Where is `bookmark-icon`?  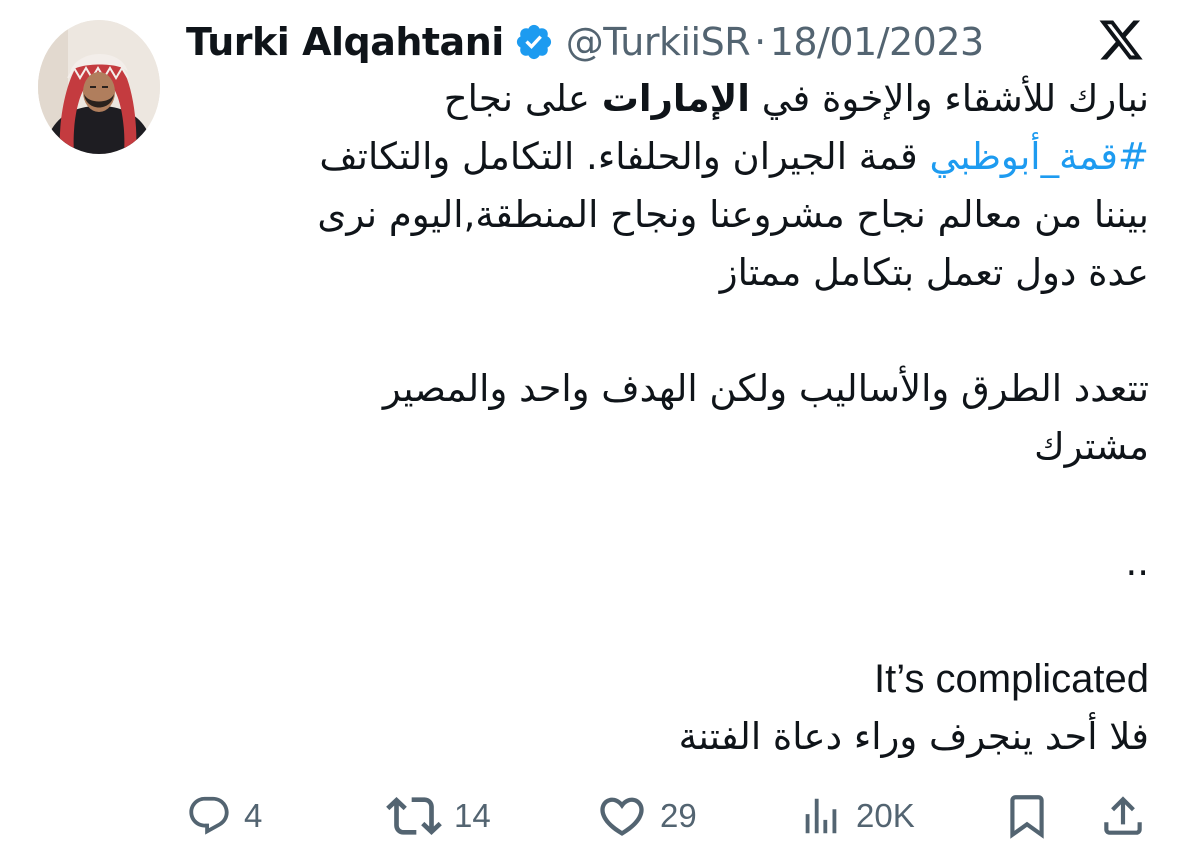 bookmark-icon is located at coordinates (1027, 817).